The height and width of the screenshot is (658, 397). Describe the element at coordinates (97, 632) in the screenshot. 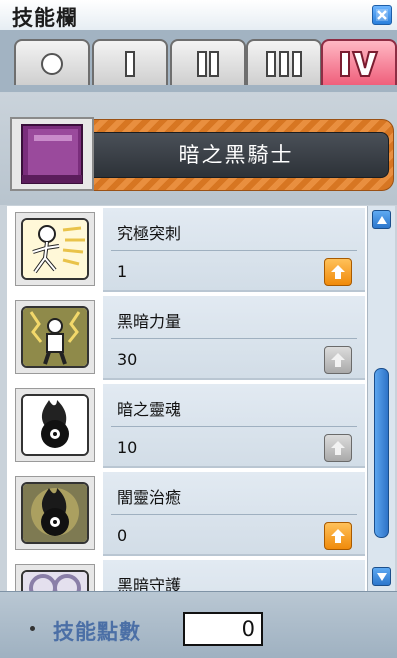

I see `skill-points-label: 技能點數` at that location.